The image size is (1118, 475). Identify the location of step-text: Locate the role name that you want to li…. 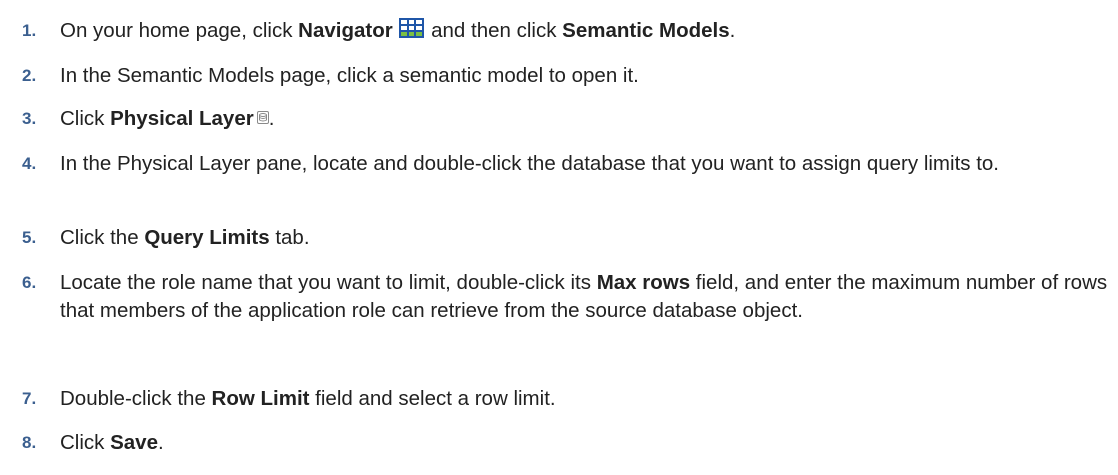
(585, 296).